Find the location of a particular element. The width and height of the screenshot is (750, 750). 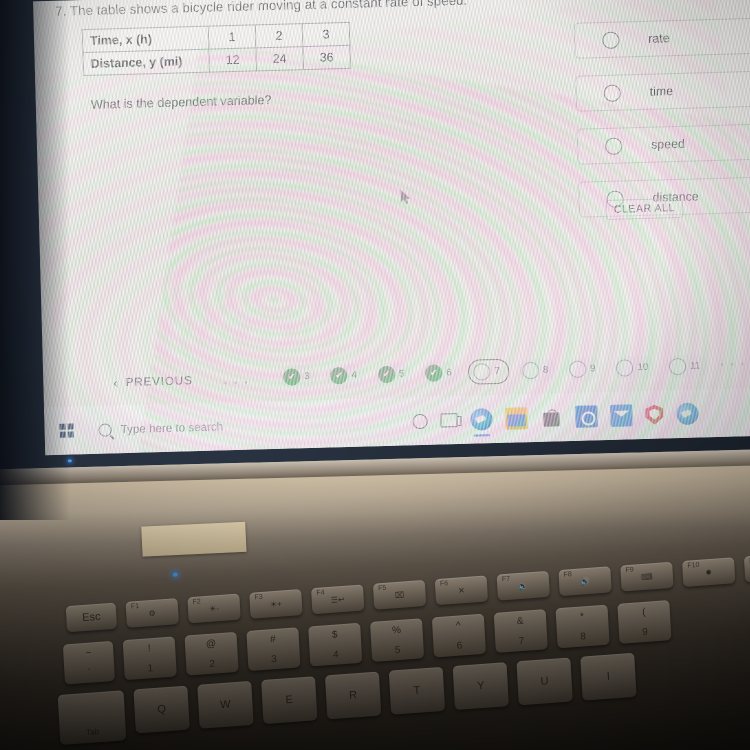

key-upper-label: # is located at coordinates (272, 640).